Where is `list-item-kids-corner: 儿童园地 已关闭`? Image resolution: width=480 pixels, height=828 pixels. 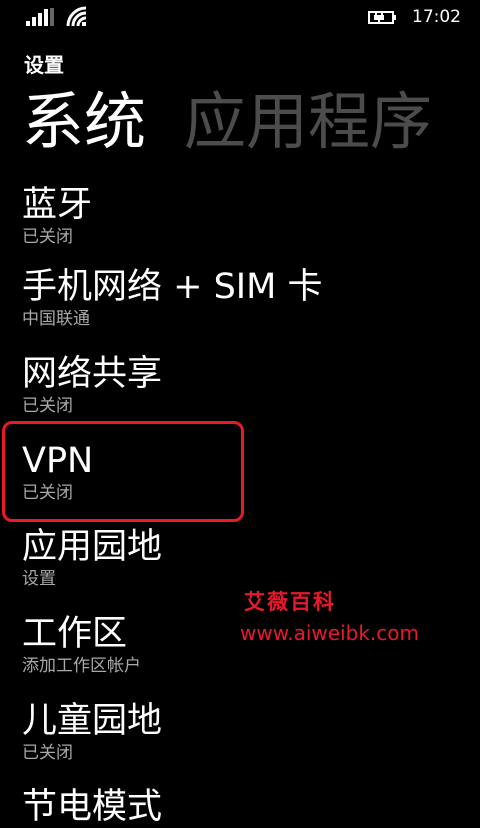 list-item-kids-corner: 儿童园地 已关闭 is located at coordinates (242, 732).